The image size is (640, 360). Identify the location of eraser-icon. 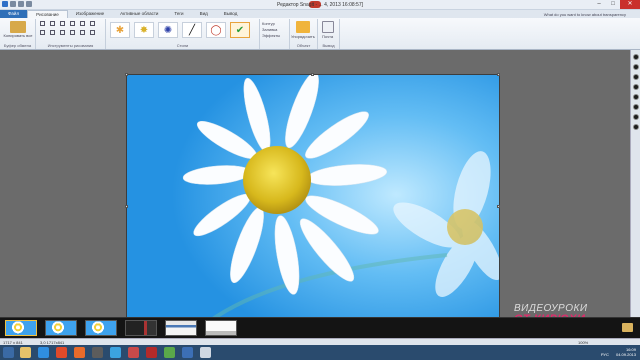
(92, 32).